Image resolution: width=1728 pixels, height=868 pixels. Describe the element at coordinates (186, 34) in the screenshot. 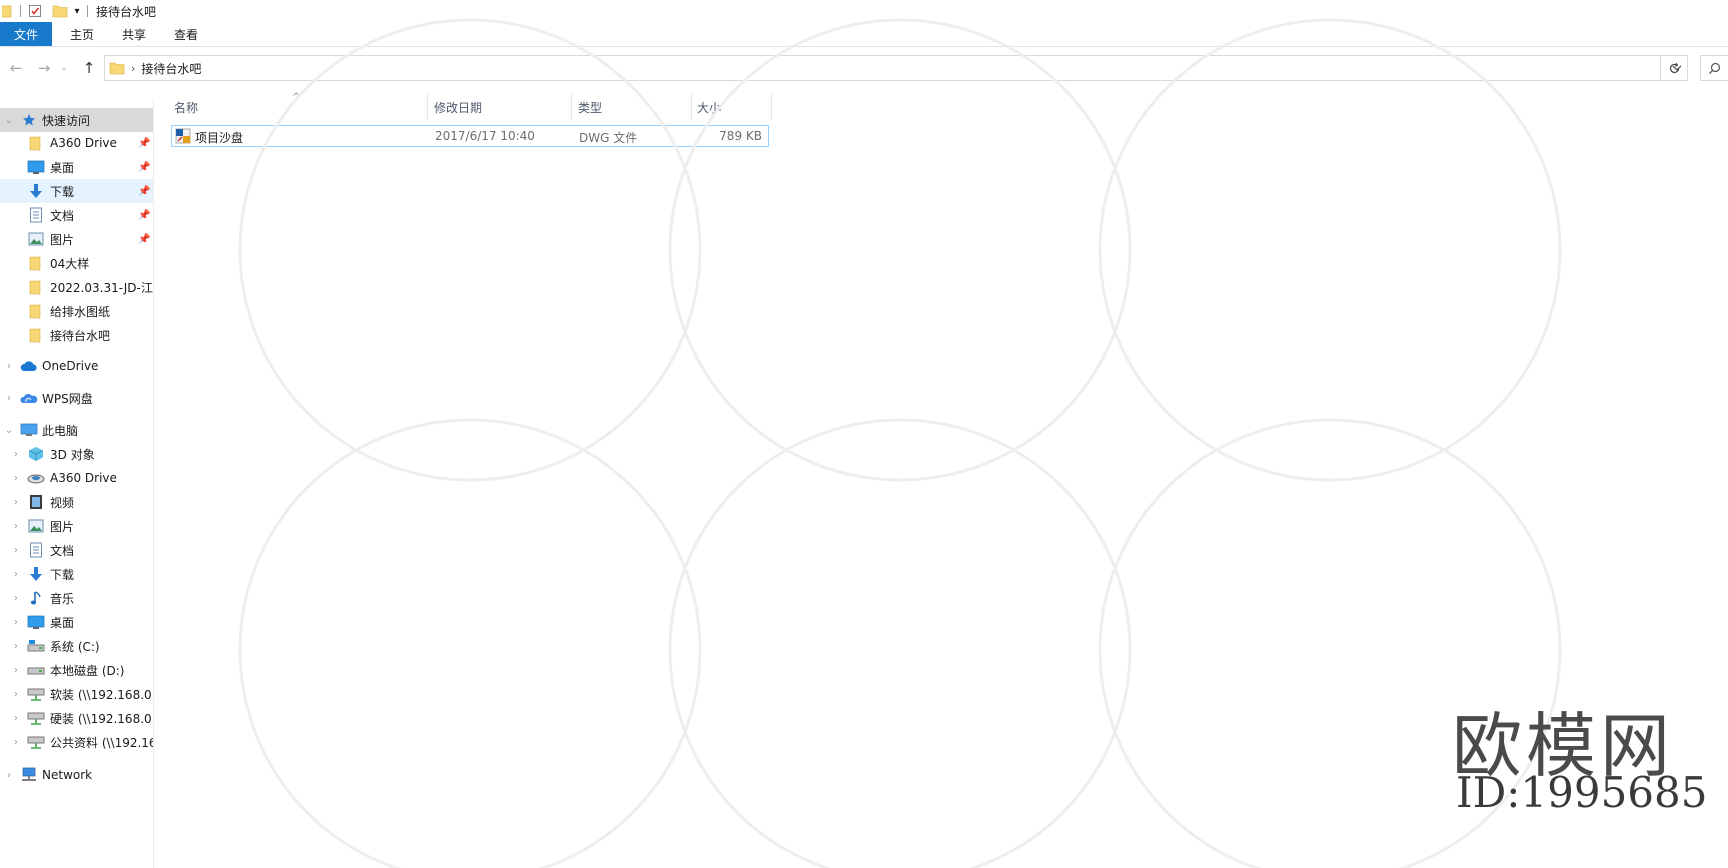

I see `tab-view: 查看` at that location.